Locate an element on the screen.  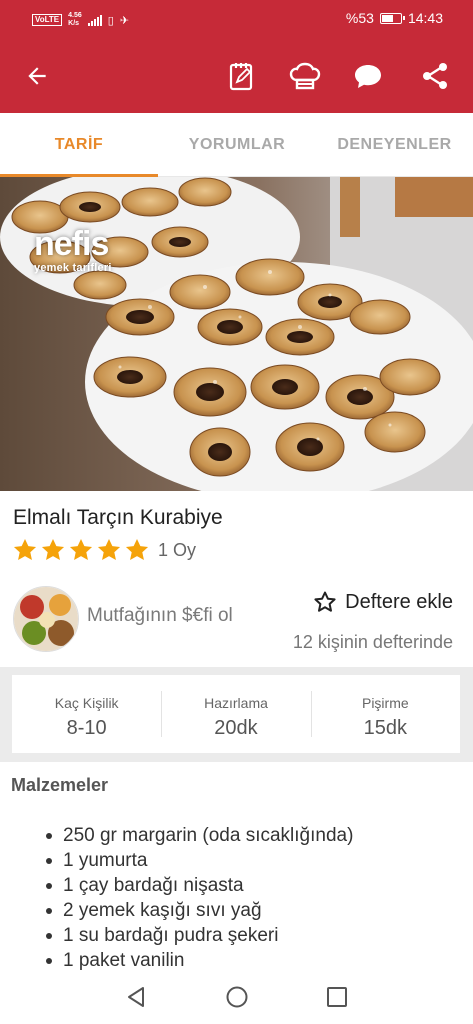
nfc-icon: ✈ is located at coordinates (124, 20).